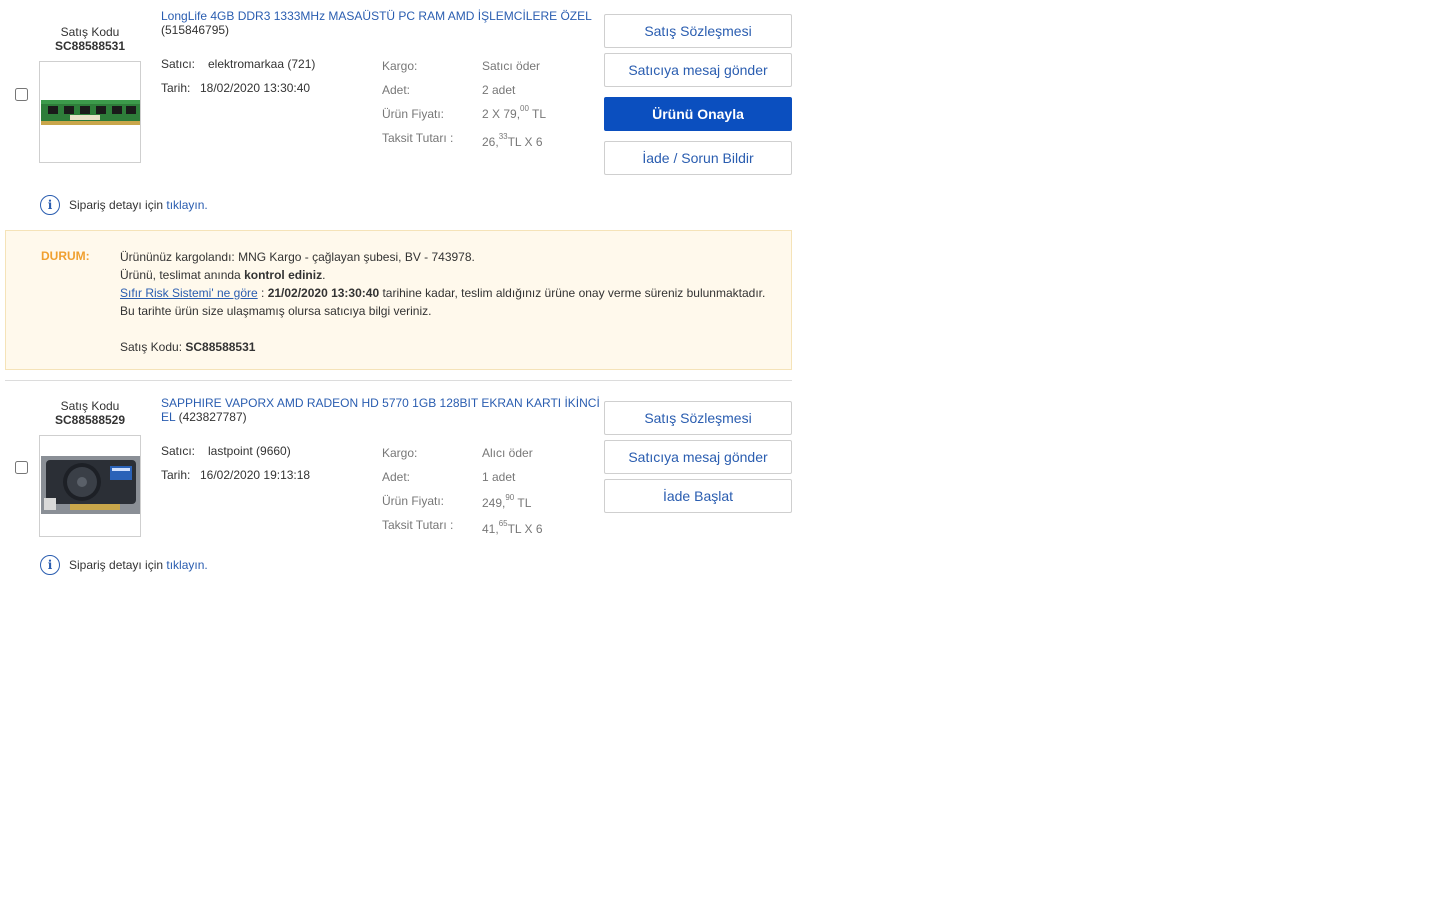 Image resolution: width=1440 pixels, height=900 pixels. What do you see at coordinates (512, 527) in the screenshot?
I see `installment-value: 41,65TL X 6` at bounding box center [512, 527].